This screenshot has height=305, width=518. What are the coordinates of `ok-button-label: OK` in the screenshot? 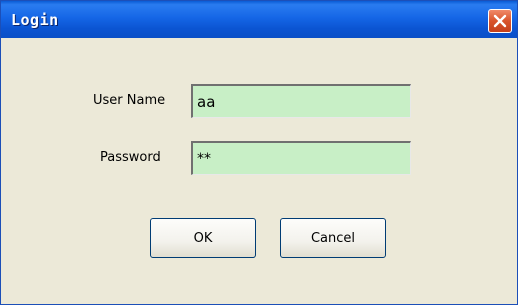 It's located at (203, 238).